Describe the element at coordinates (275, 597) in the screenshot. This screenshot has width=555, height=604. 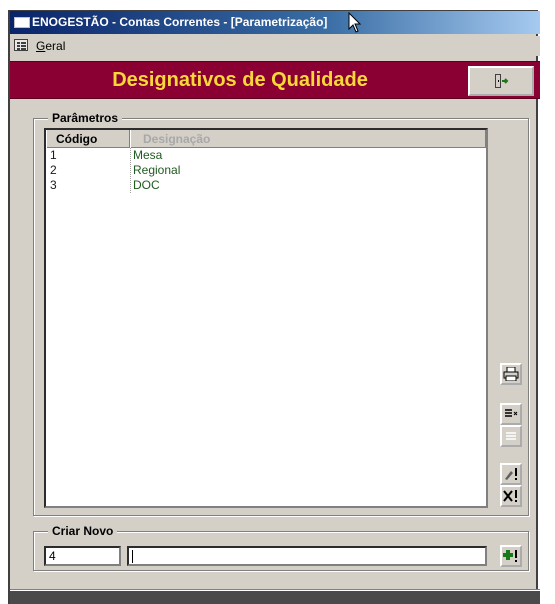
I see `status-bar` at that location.